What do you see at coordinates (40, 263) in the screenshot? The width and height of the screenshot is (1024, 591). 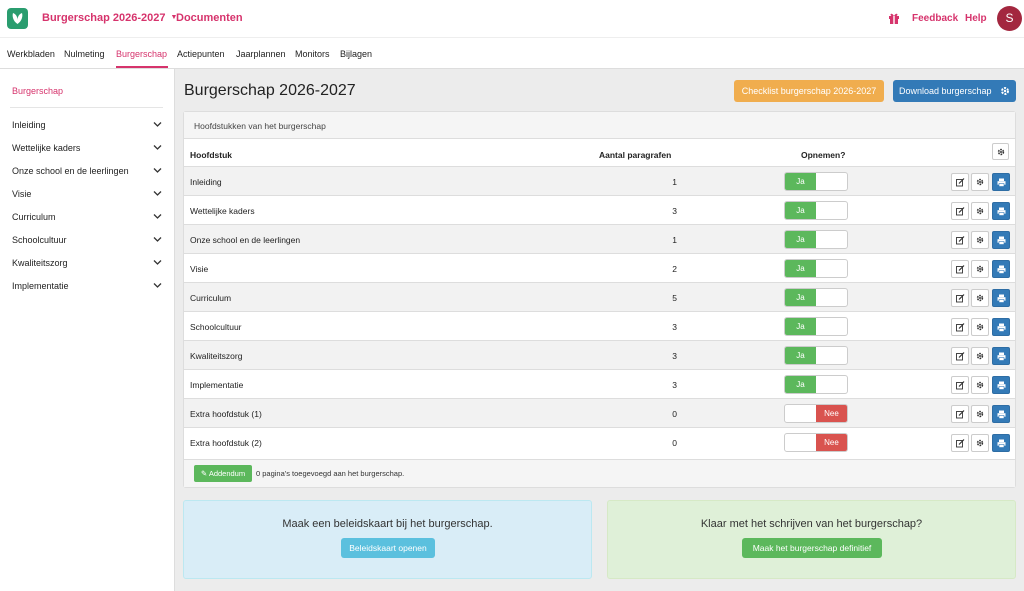 I see `sidebar-item-label: Kwaliteitszorg` at bounding box center [40, 263].